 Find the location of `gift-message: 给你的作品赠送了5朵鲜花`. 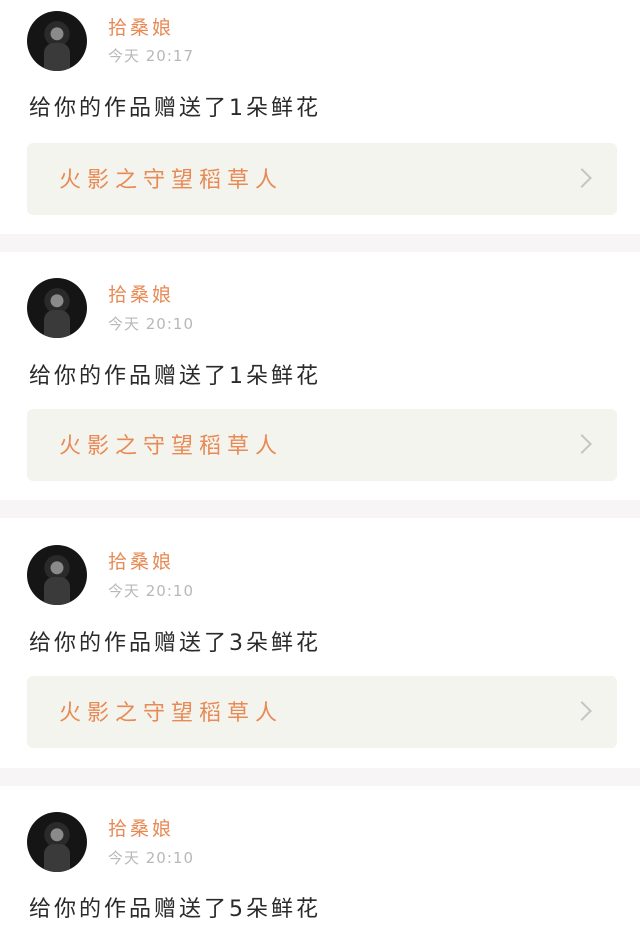

gift-message: 给你的作品赠送了5朵鲜花 is located at coordinates (175, 909).